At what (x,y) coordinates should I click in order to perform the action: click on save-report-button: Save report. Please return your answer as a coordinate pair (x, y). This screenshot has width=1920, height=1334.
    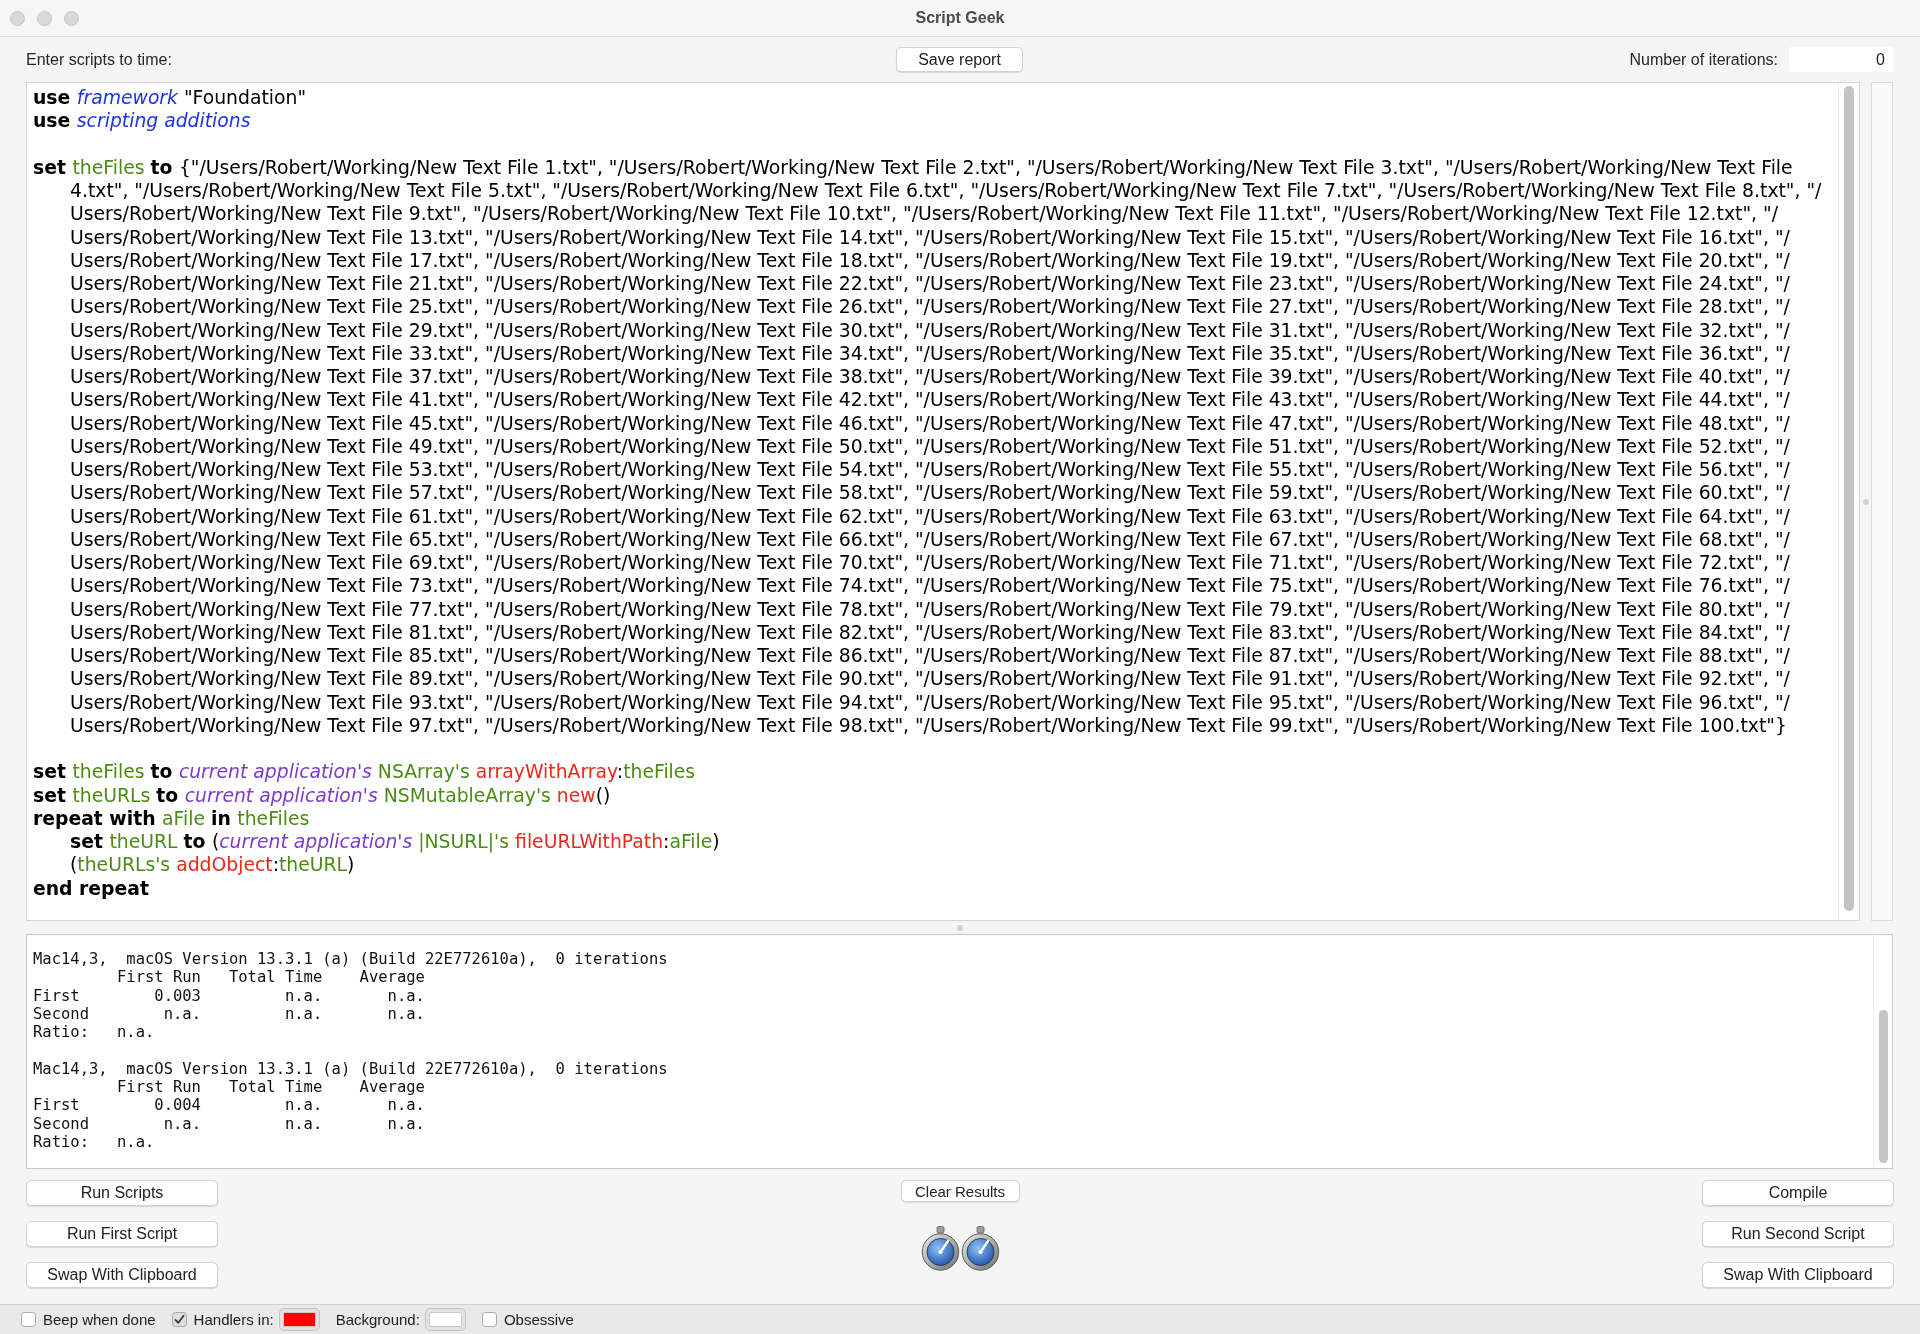
    Looking at the image, I should click on (959, 59).